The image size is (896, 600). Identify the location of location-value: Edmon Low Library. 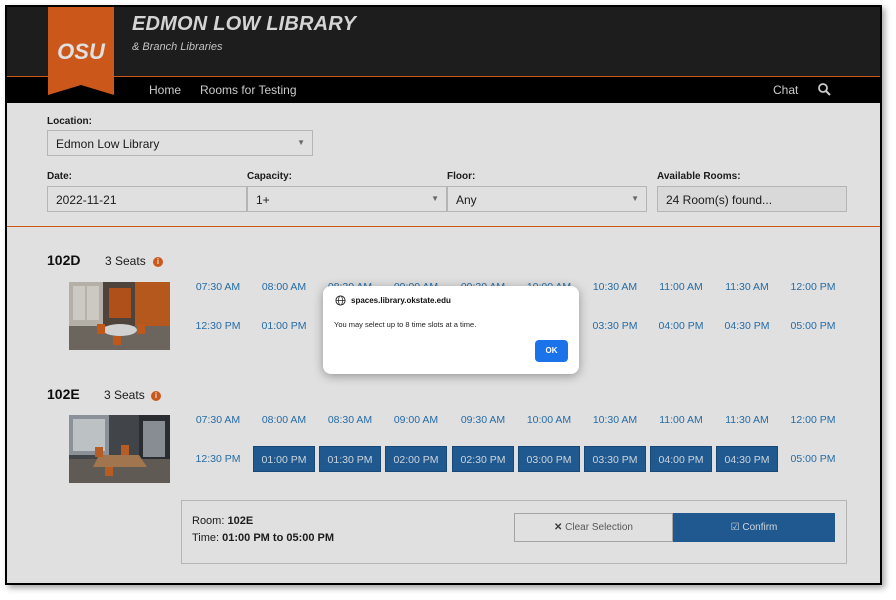
(108, 144).